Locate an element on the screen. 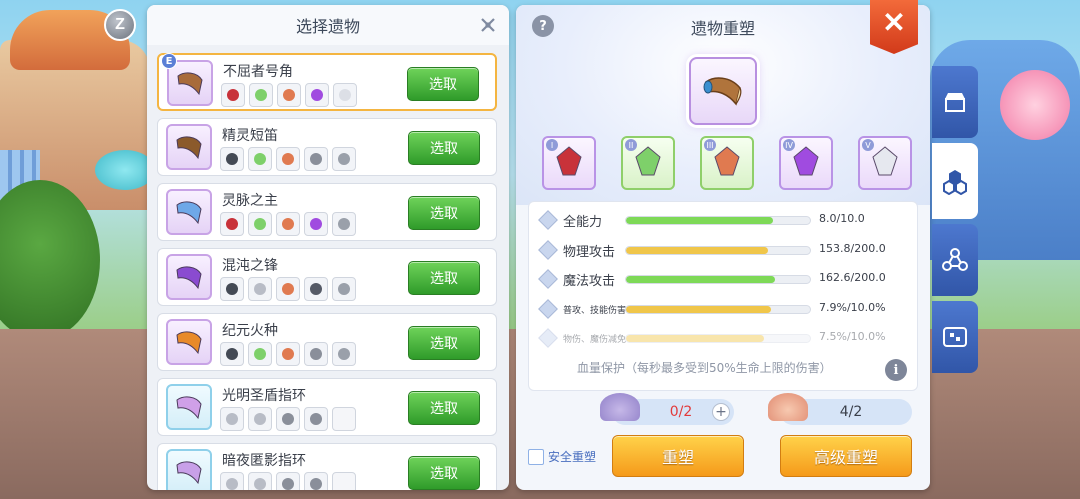 The height and width of the screenshot is (499, 1080). stat-row: 物理攻击 153.8/200.0 is located at coordinates (723, 249).